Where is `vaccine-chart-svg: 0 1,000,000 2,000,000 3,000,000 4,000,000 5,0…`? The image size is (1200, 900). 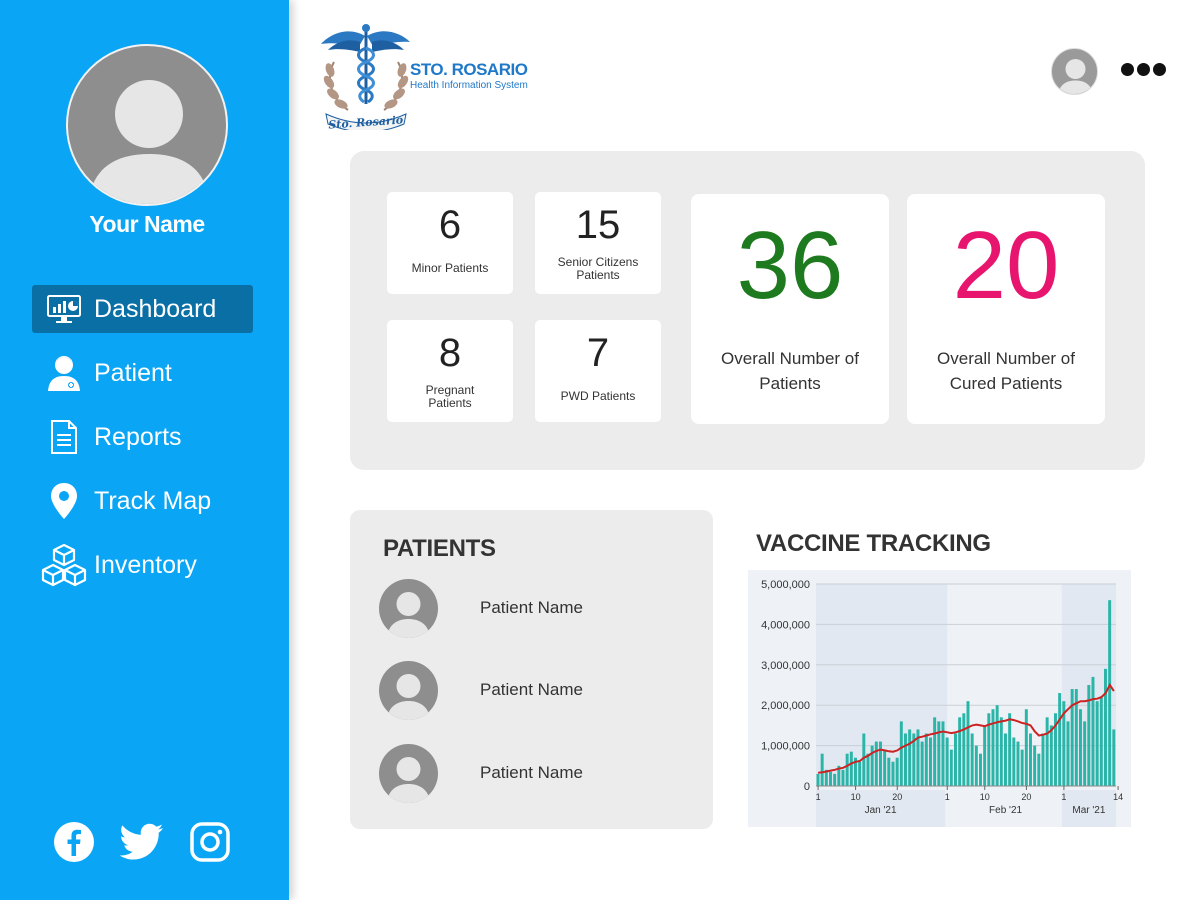
vaccine-chart-svg: 0 1,000,000 2,000,000 3,000,000 4,000,000 5,0… is located at coordinates (942, 703).